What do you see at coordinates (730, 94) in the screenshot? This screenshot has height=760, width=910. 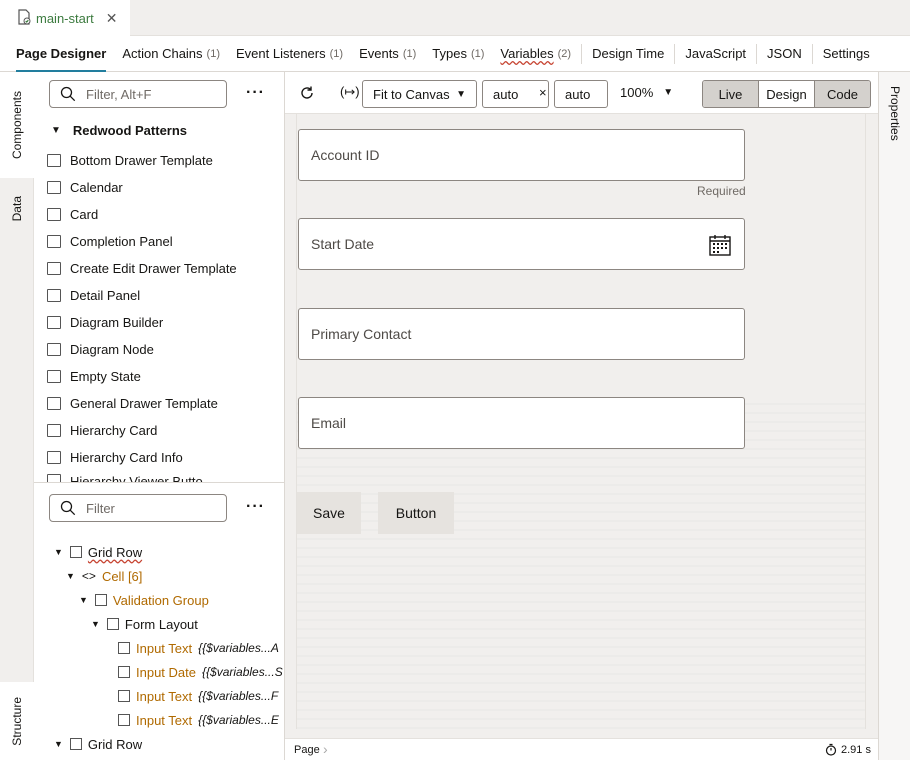 I see `live-mode-button: Live` at bounding box center [730, 94].